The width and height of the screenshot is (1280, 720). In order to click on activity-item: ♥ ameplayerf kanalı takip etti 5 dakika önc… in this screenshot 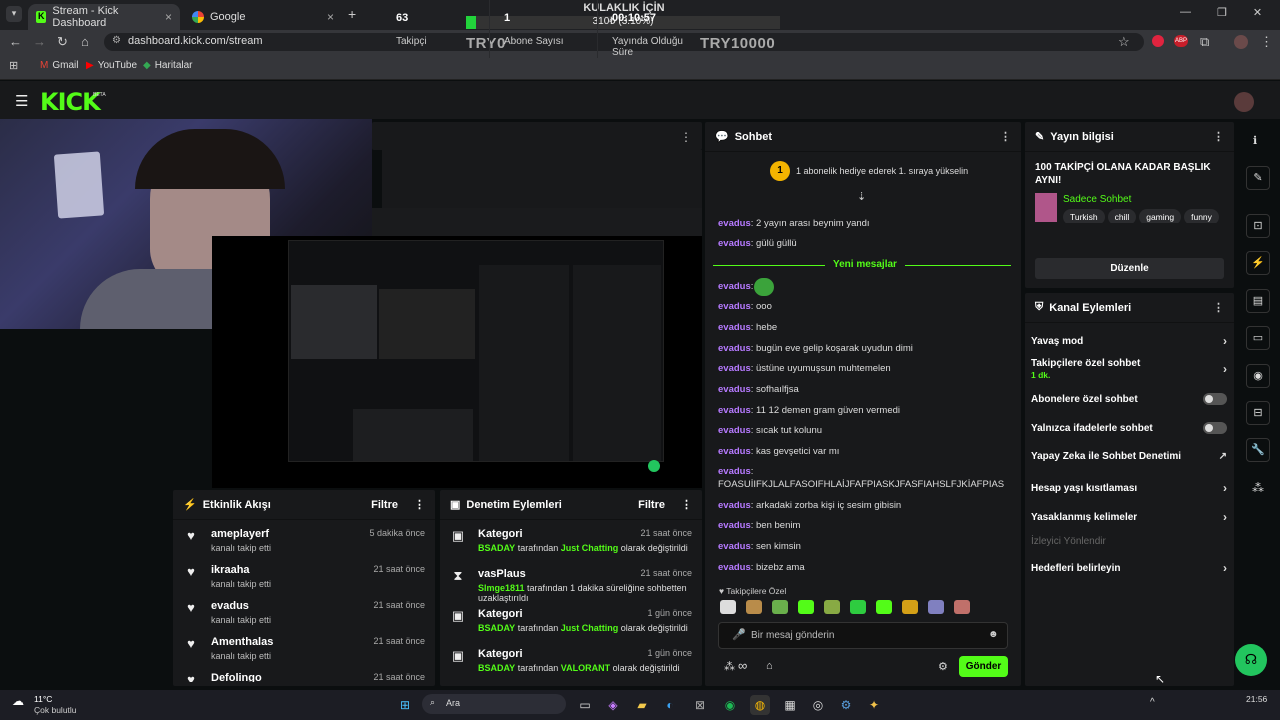, I will do `click(304, 540)`.